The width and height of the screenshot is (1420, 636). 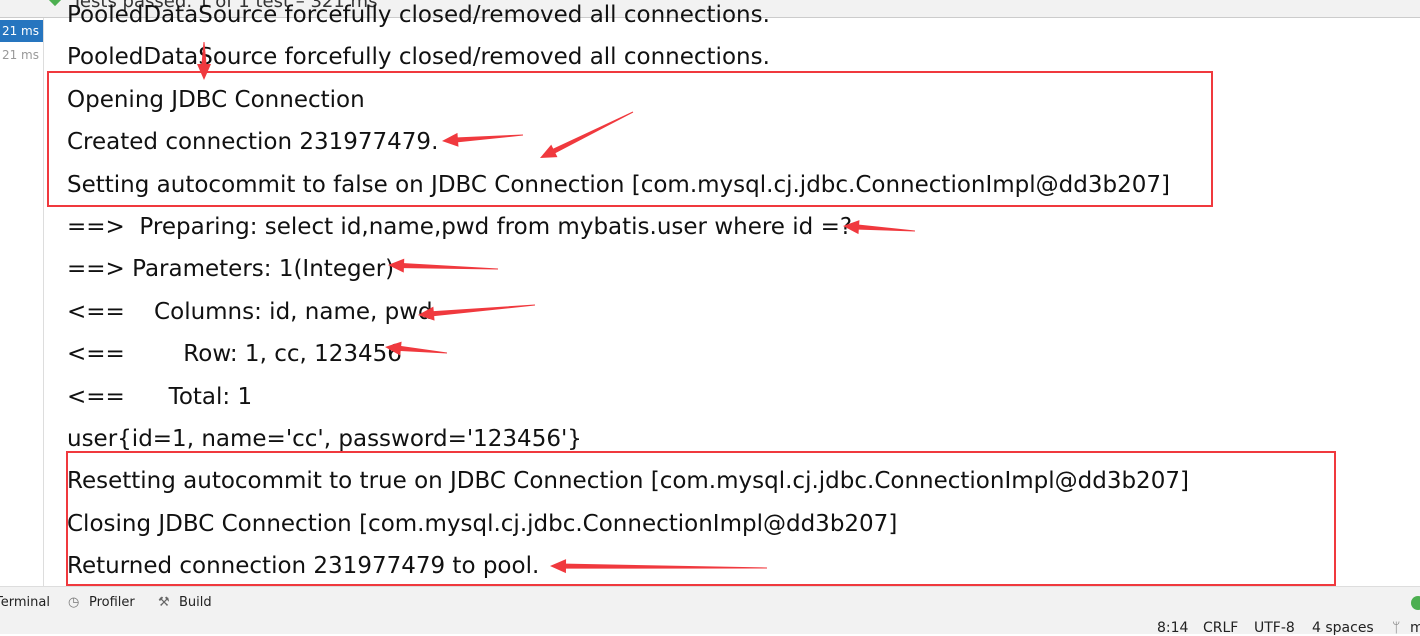 I want to click on build-tab: Build, so click(x=195, y=602).